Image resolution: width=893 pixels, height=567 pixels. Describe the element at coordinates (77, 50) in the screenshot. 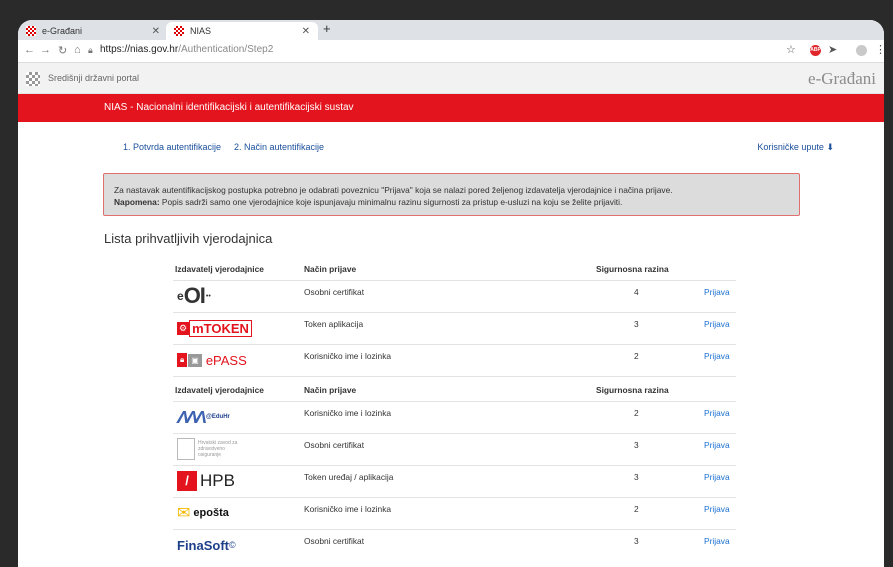

I see `home-icon: ⌂` at that location.